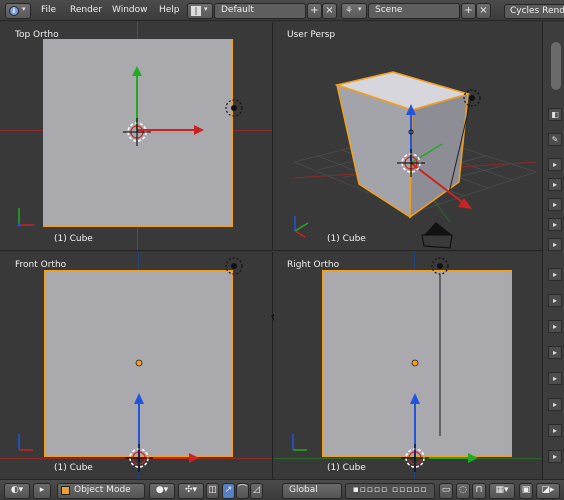 The image size is (564, 500). Describe the element at coordinates (37, 35) in the screenshot. I see `viewport-label: Top Ortho` at that location.